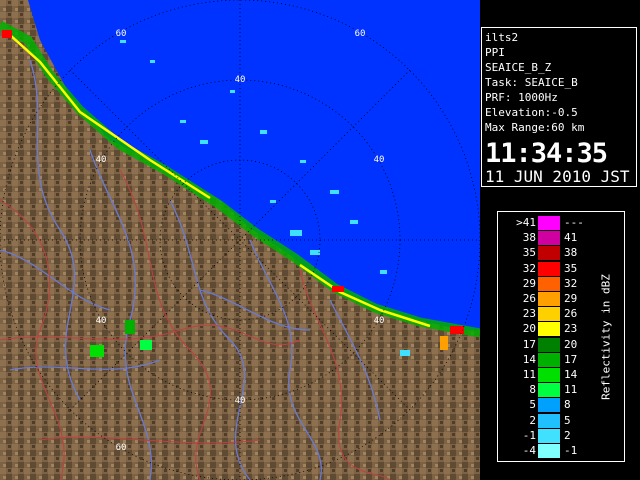 This screenshot has height=480, width=640. What do you see at coordinates (121, 448) in the screenshot?
I see `range-label-60-bottom: 60` at bounding box center [121, 448].